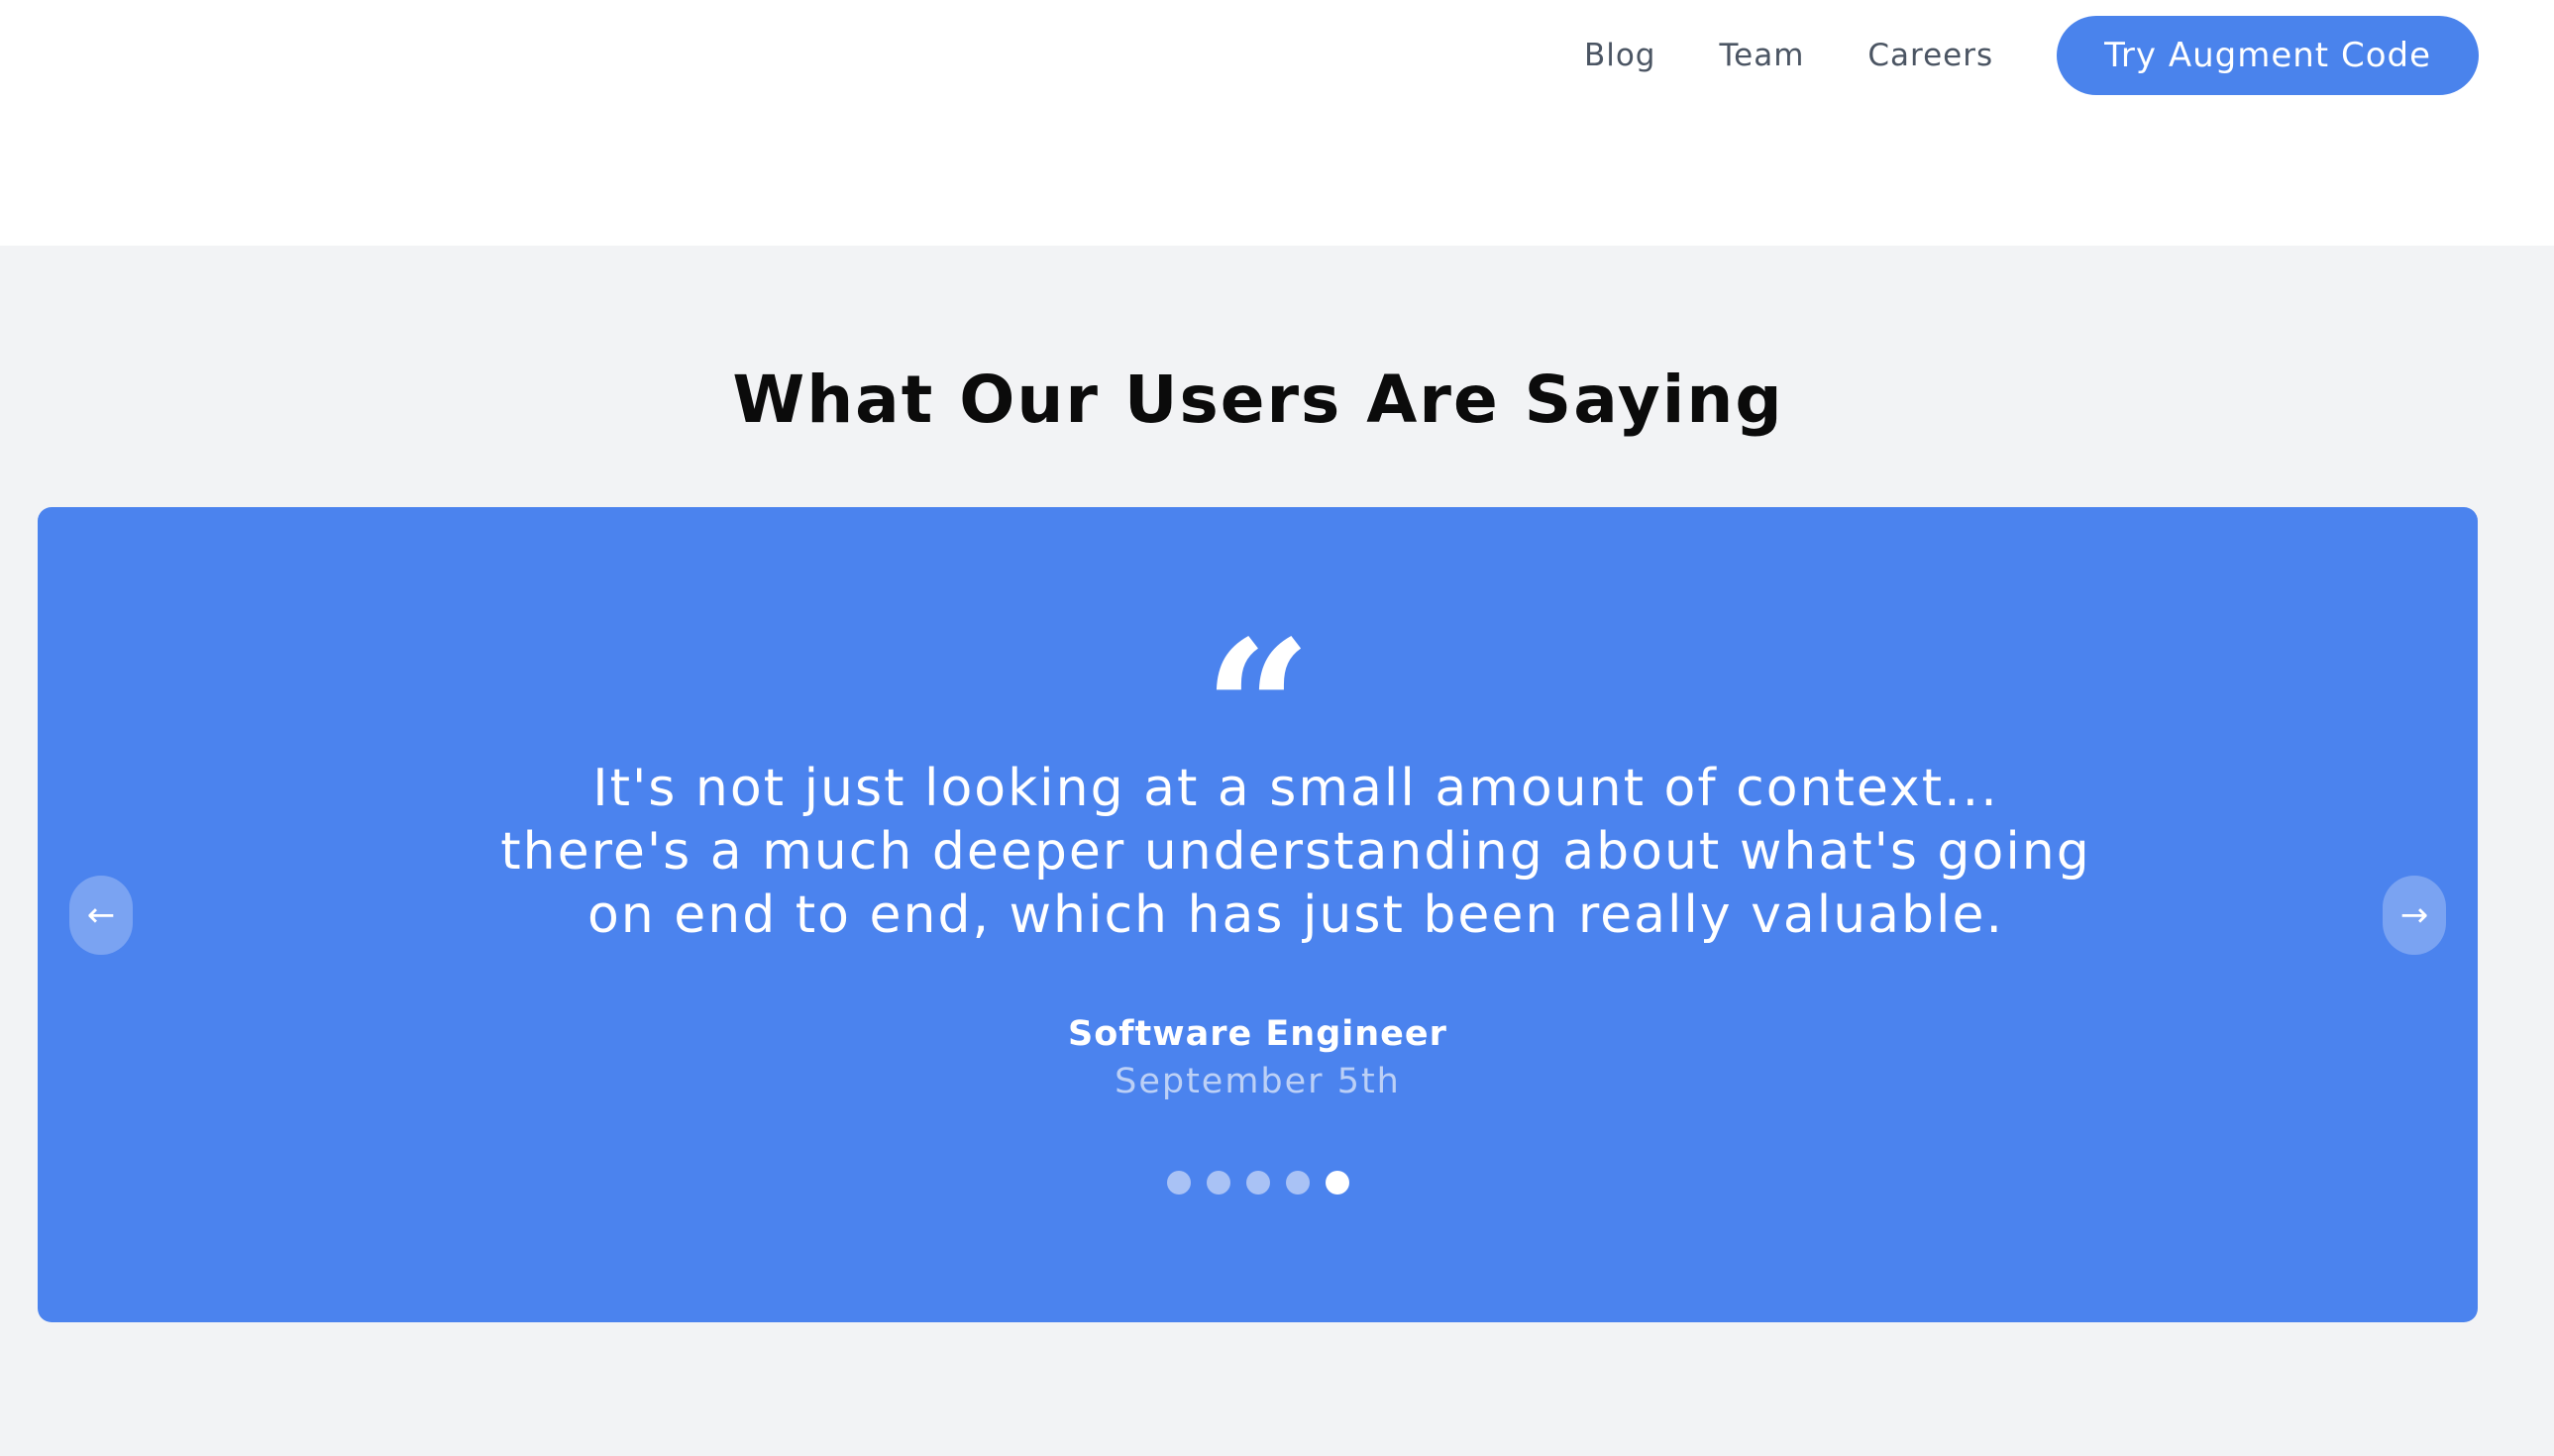 This screenshot has width=2554, height=1456. Describe the element at coordinates (1257, 1034) in the screenshot. I see `testimonial-author: Software Engineer` at that location.